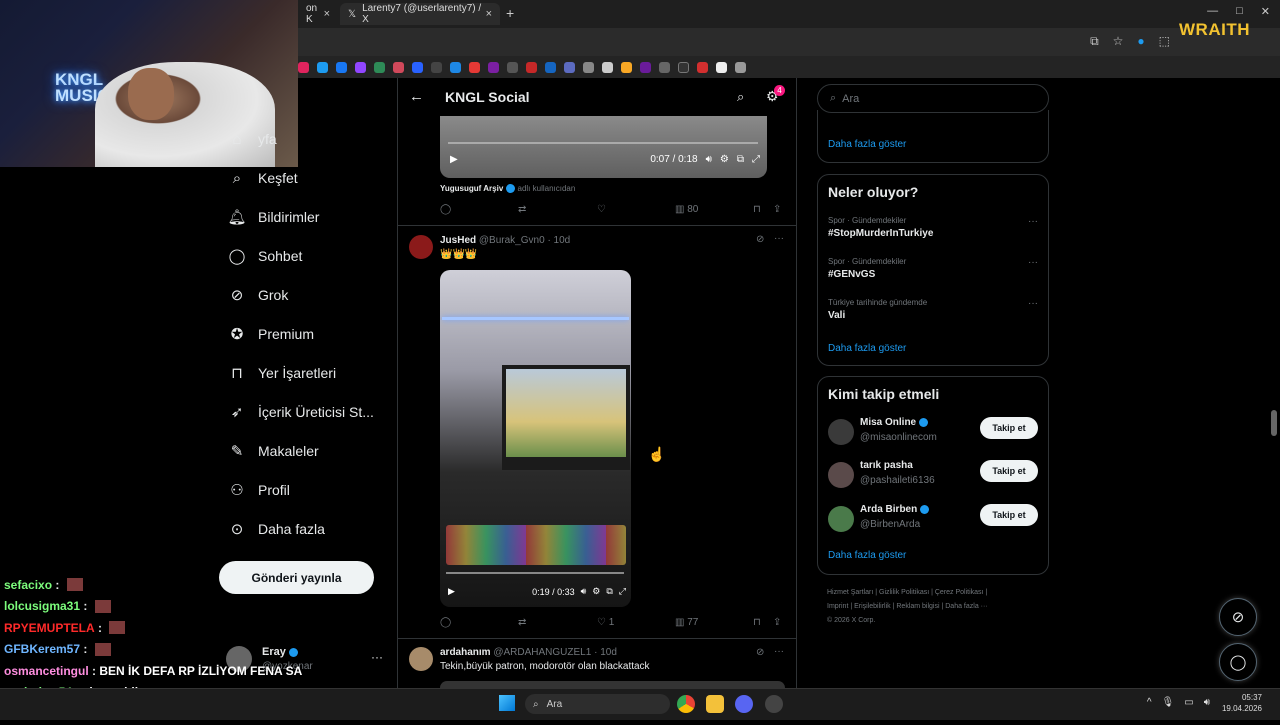 Image resolution: width=1280 pixels, height=725 pixels. What do you see at coordinates (715, 704) in the screenshot?
I see `folder-icon` at bounding box center [715, 704].